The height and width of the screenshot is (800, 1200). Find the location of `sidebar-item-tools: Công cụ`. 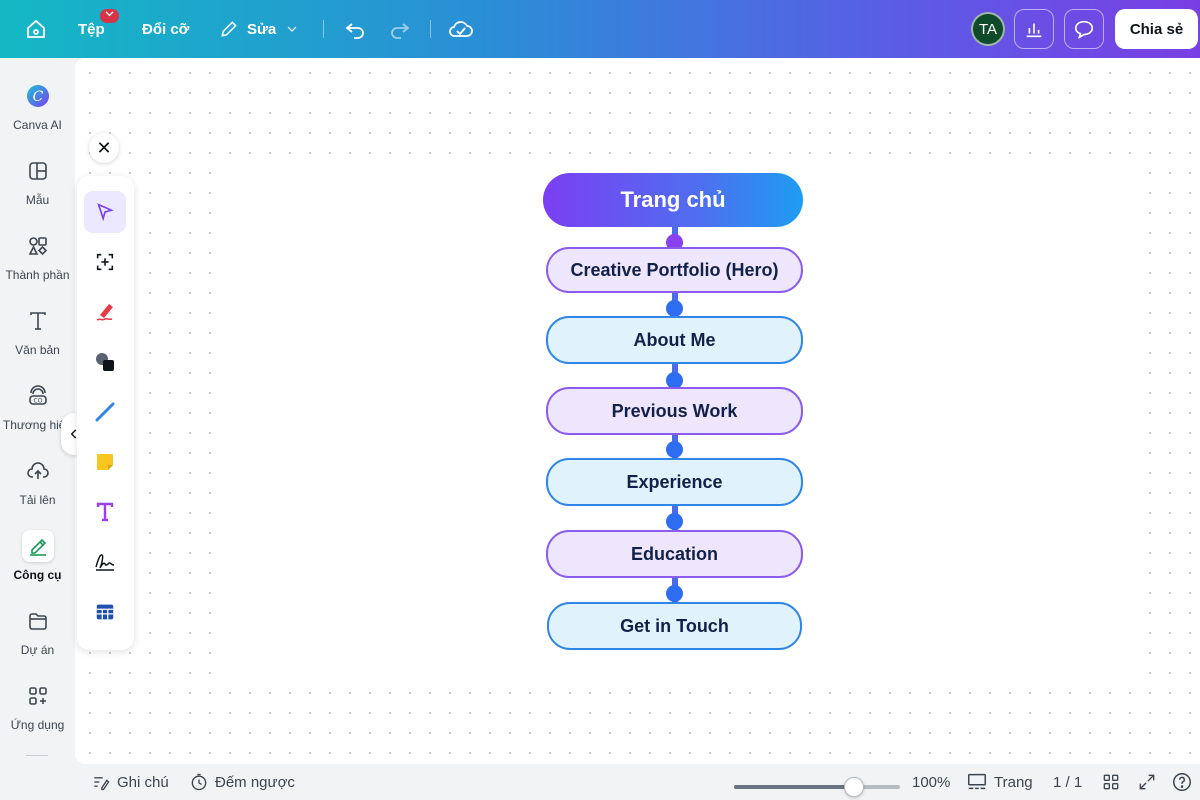

sidebar-item-tools: Công cụ is located at coordinates (37, 556).